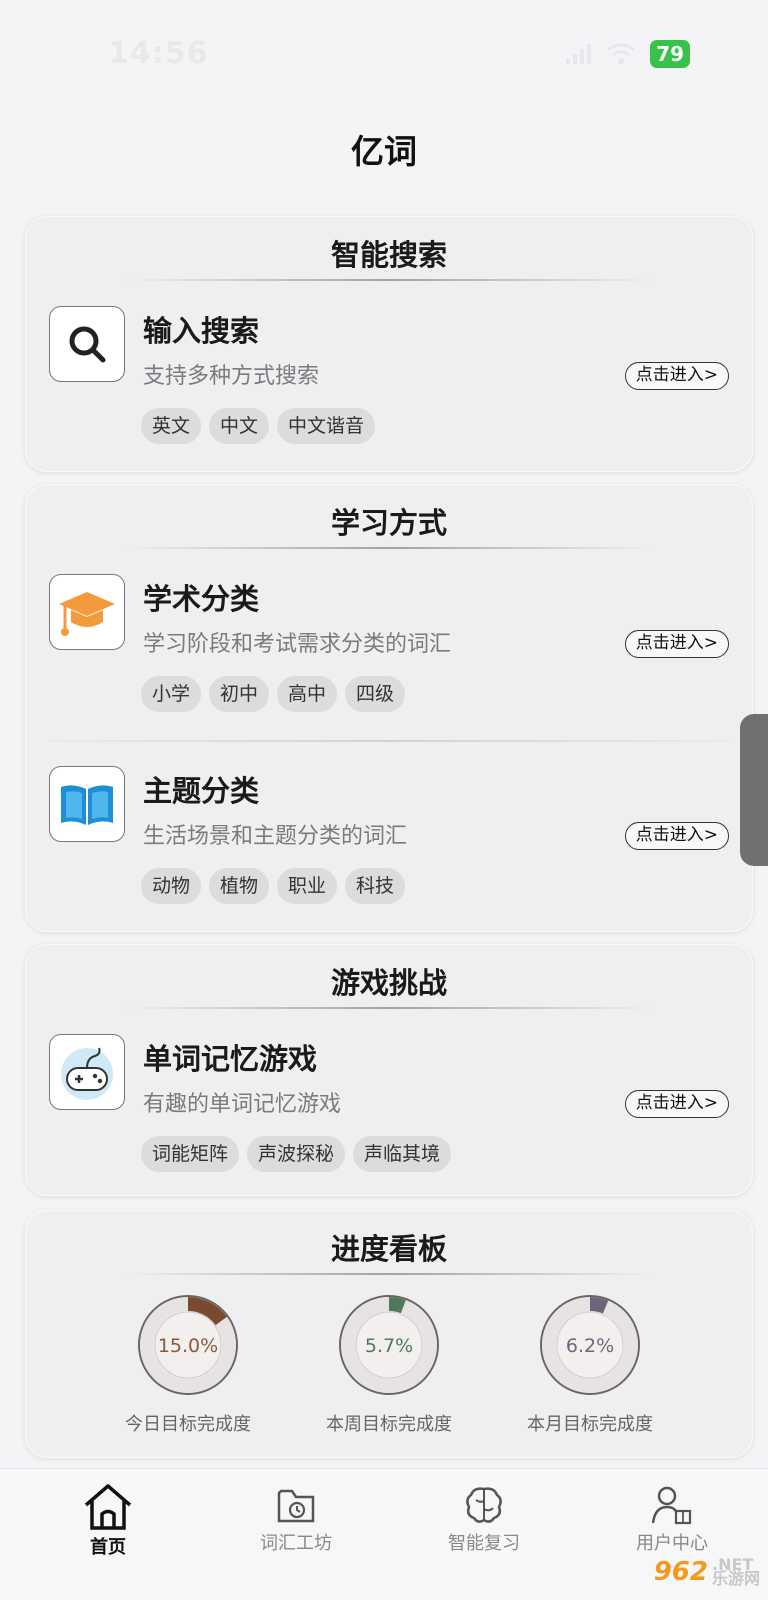  I want to click on tab-label: 词汇工坊, so click(296, 1543).